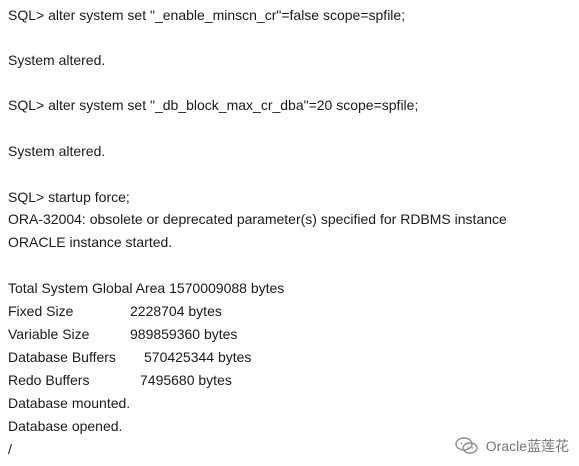 The height and width of the screenshot is (466, 579). Describe the element at coordinates (69, 197) in the screenshot. I see `console-line-5: SQL> startup force;` at that location.